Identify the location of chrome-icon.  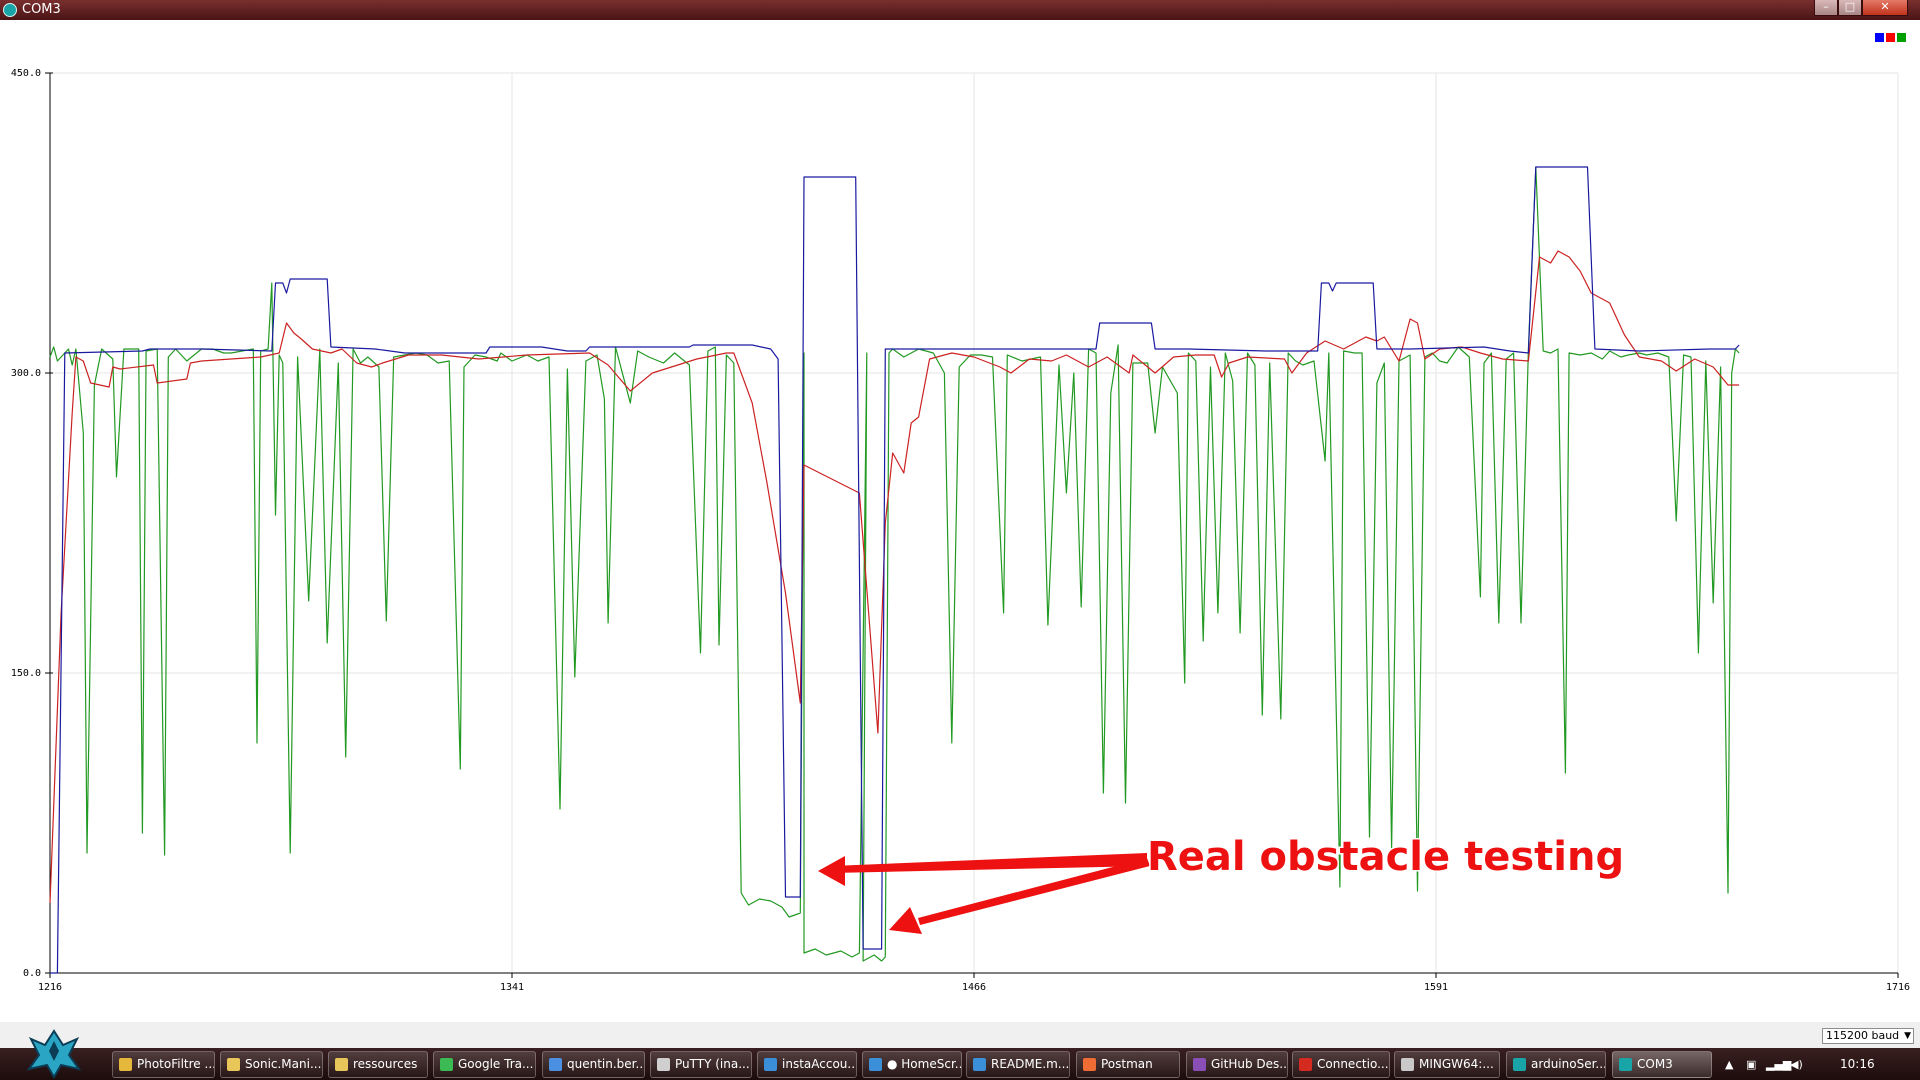
(446, 1064).